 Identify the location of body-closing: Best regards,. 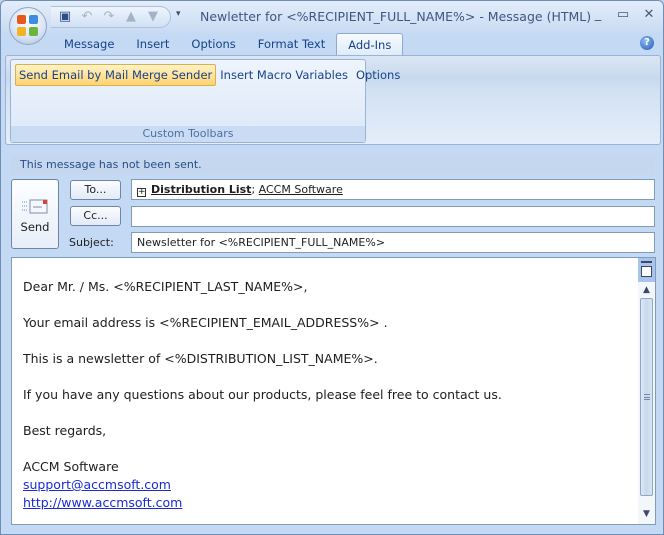
(65, 430).